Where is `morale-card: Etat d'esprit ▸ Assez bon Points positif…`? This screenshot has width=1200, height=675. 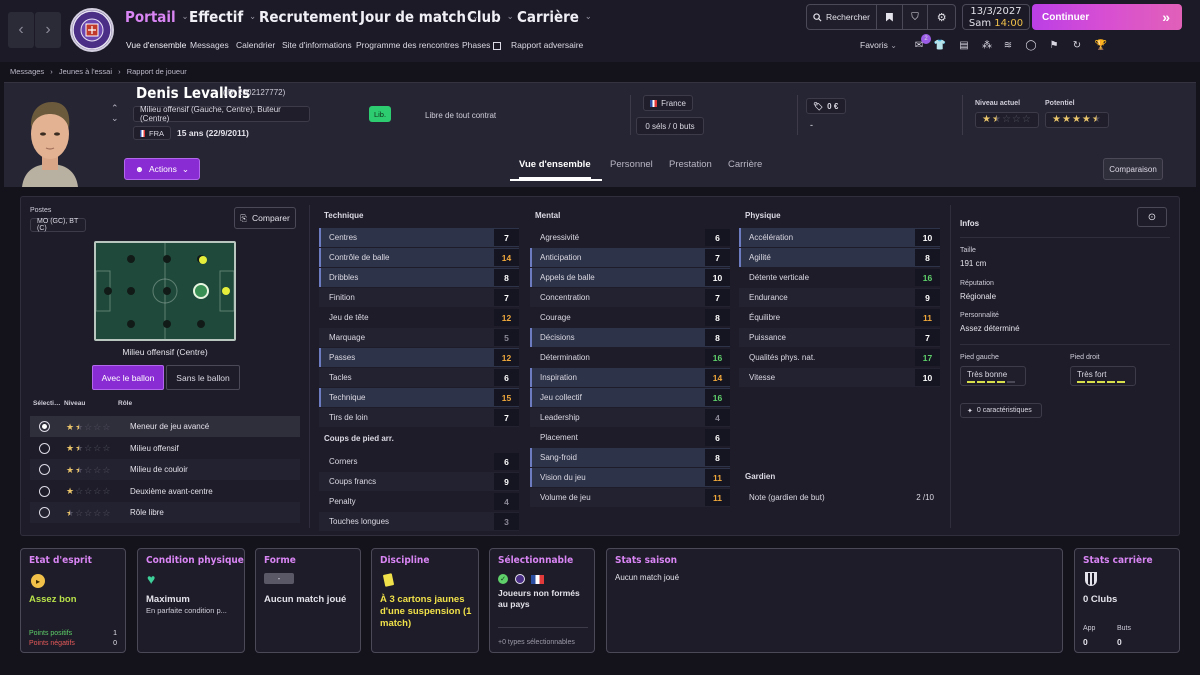 morale-card: Etat d'esprit ▸ Assez bon Points positif… is located at coordinates (73, 600).